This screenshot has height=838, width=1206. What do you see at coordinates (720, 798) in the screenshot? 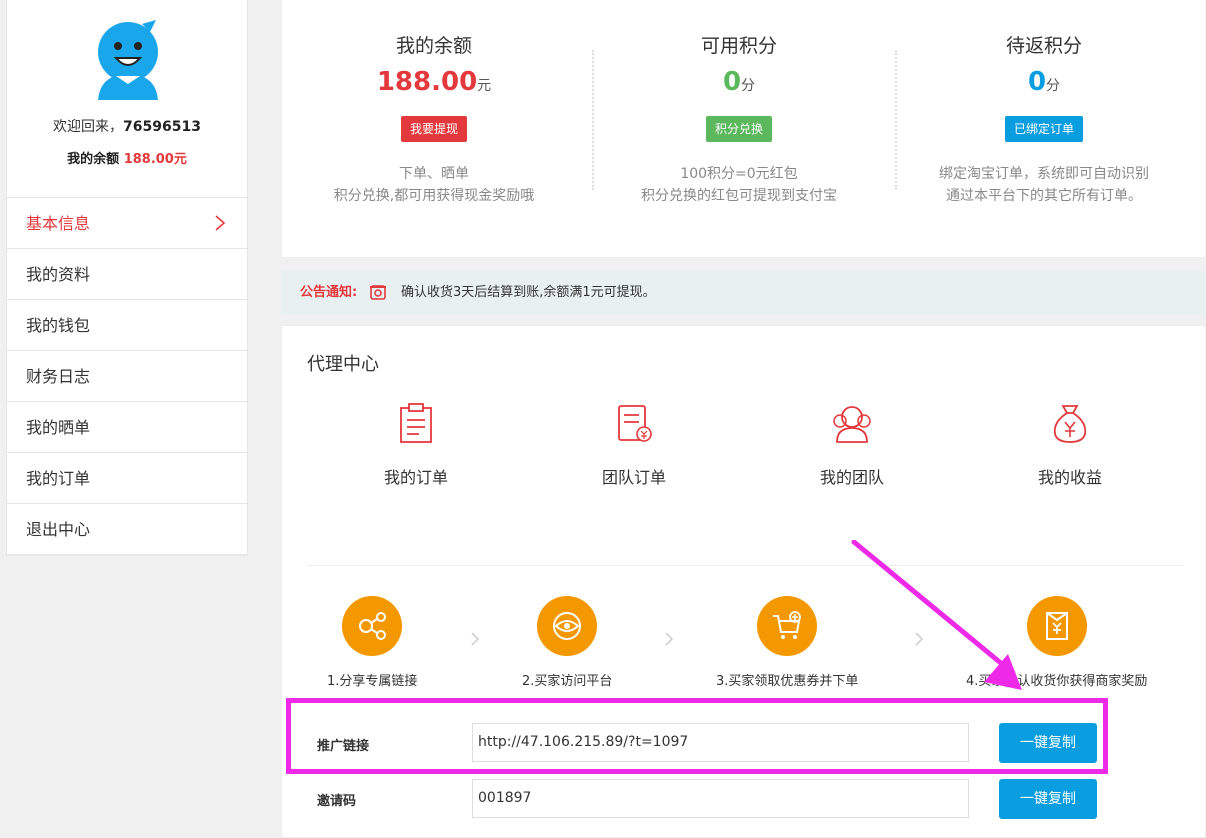
I see `invite-code-field: 001897` at bounding box center [720, 798].